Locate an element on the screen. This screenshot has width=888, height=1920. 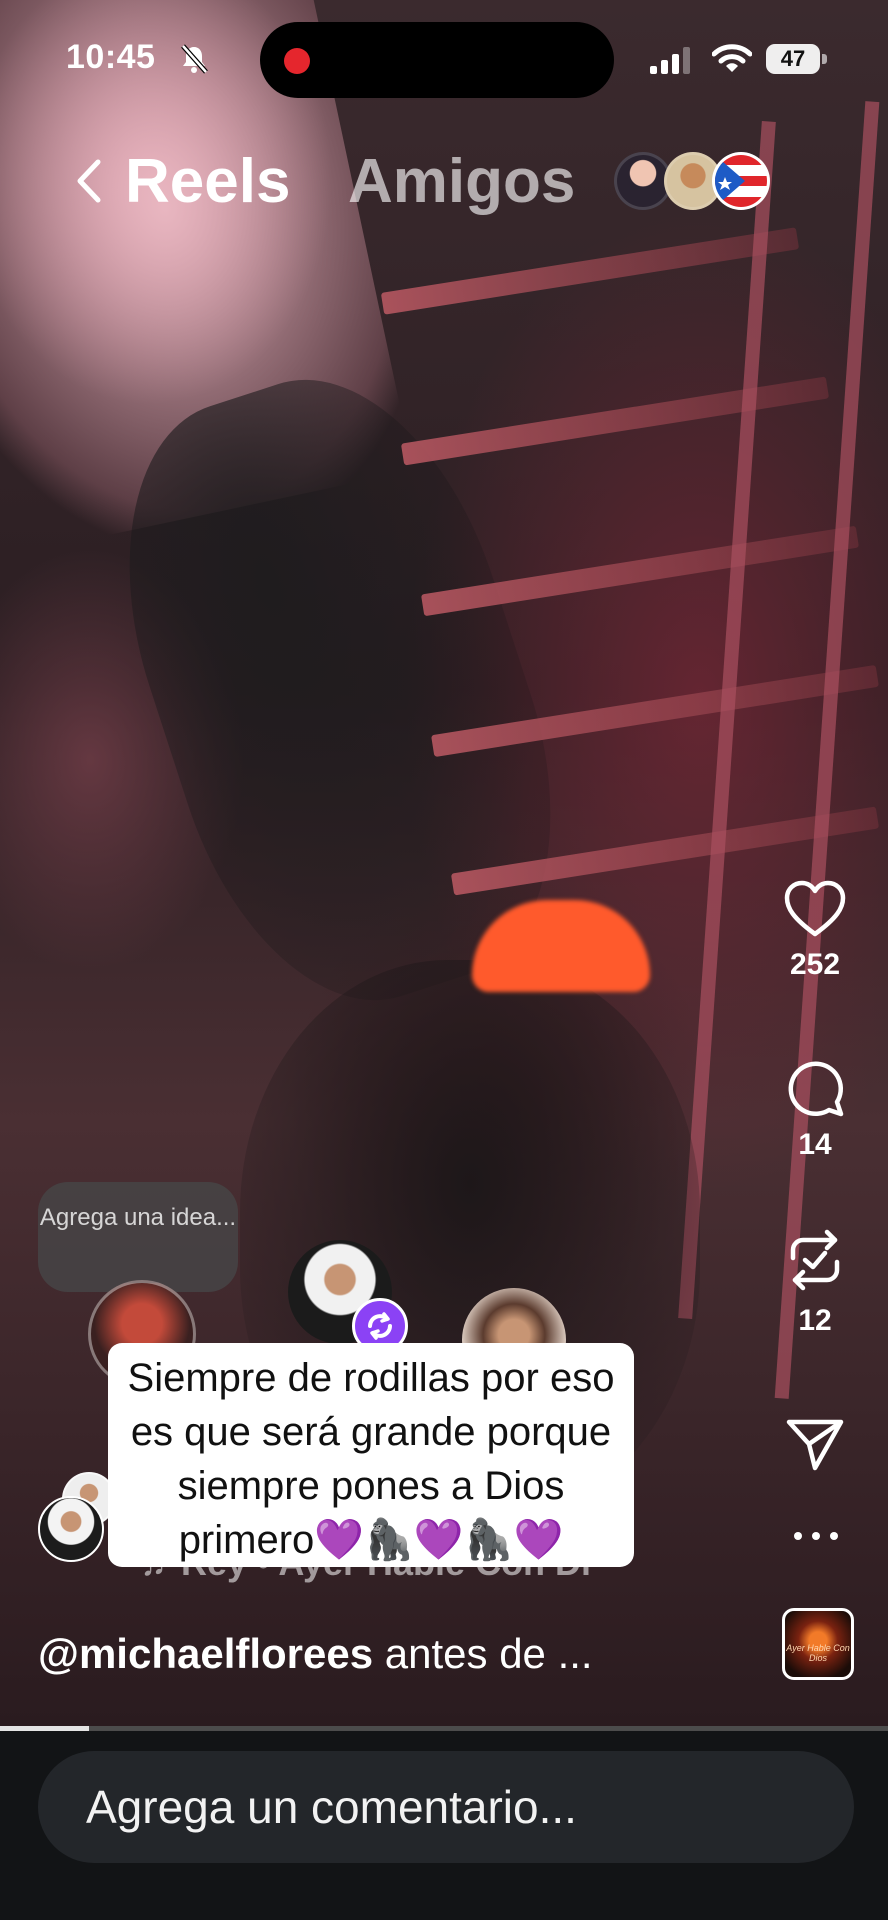
audio-thumbnail: Ayer Hable Con Dios is located at coordinates (818, 1644).